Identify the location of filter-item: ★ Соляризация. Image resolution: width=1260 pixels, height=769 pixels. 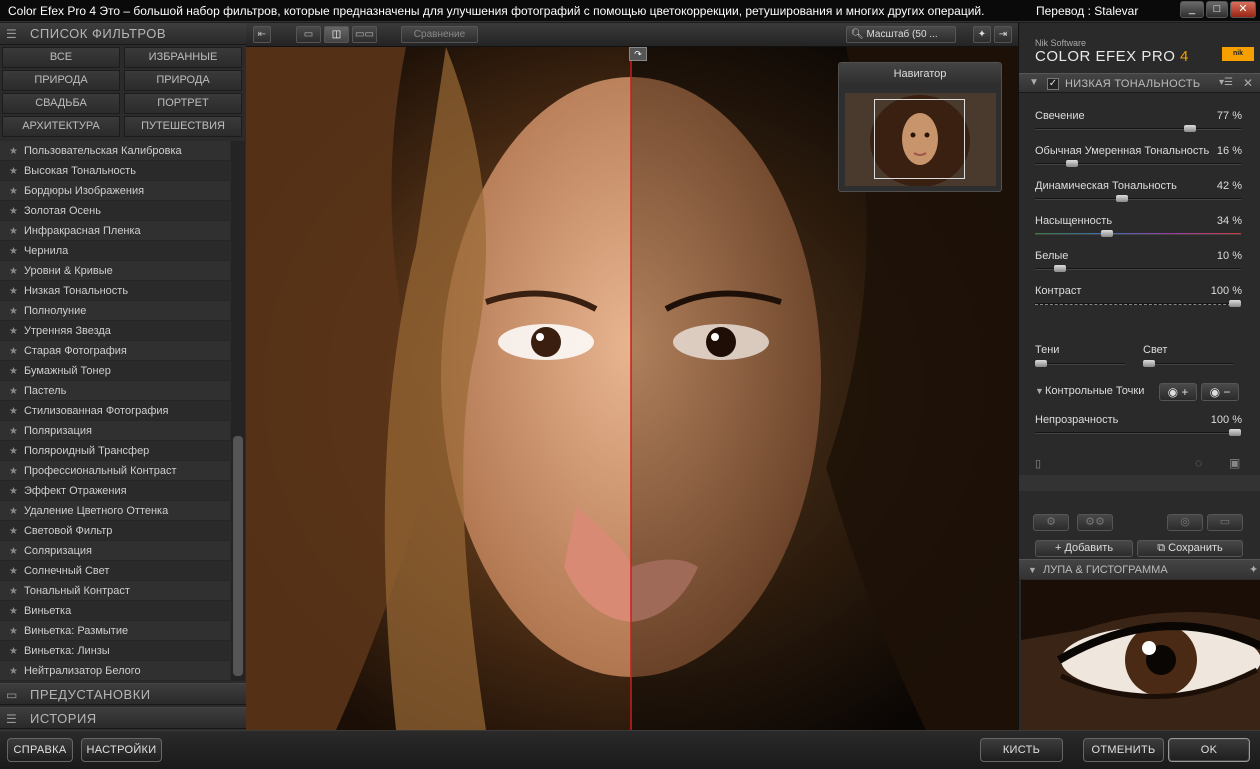
(115, 551).